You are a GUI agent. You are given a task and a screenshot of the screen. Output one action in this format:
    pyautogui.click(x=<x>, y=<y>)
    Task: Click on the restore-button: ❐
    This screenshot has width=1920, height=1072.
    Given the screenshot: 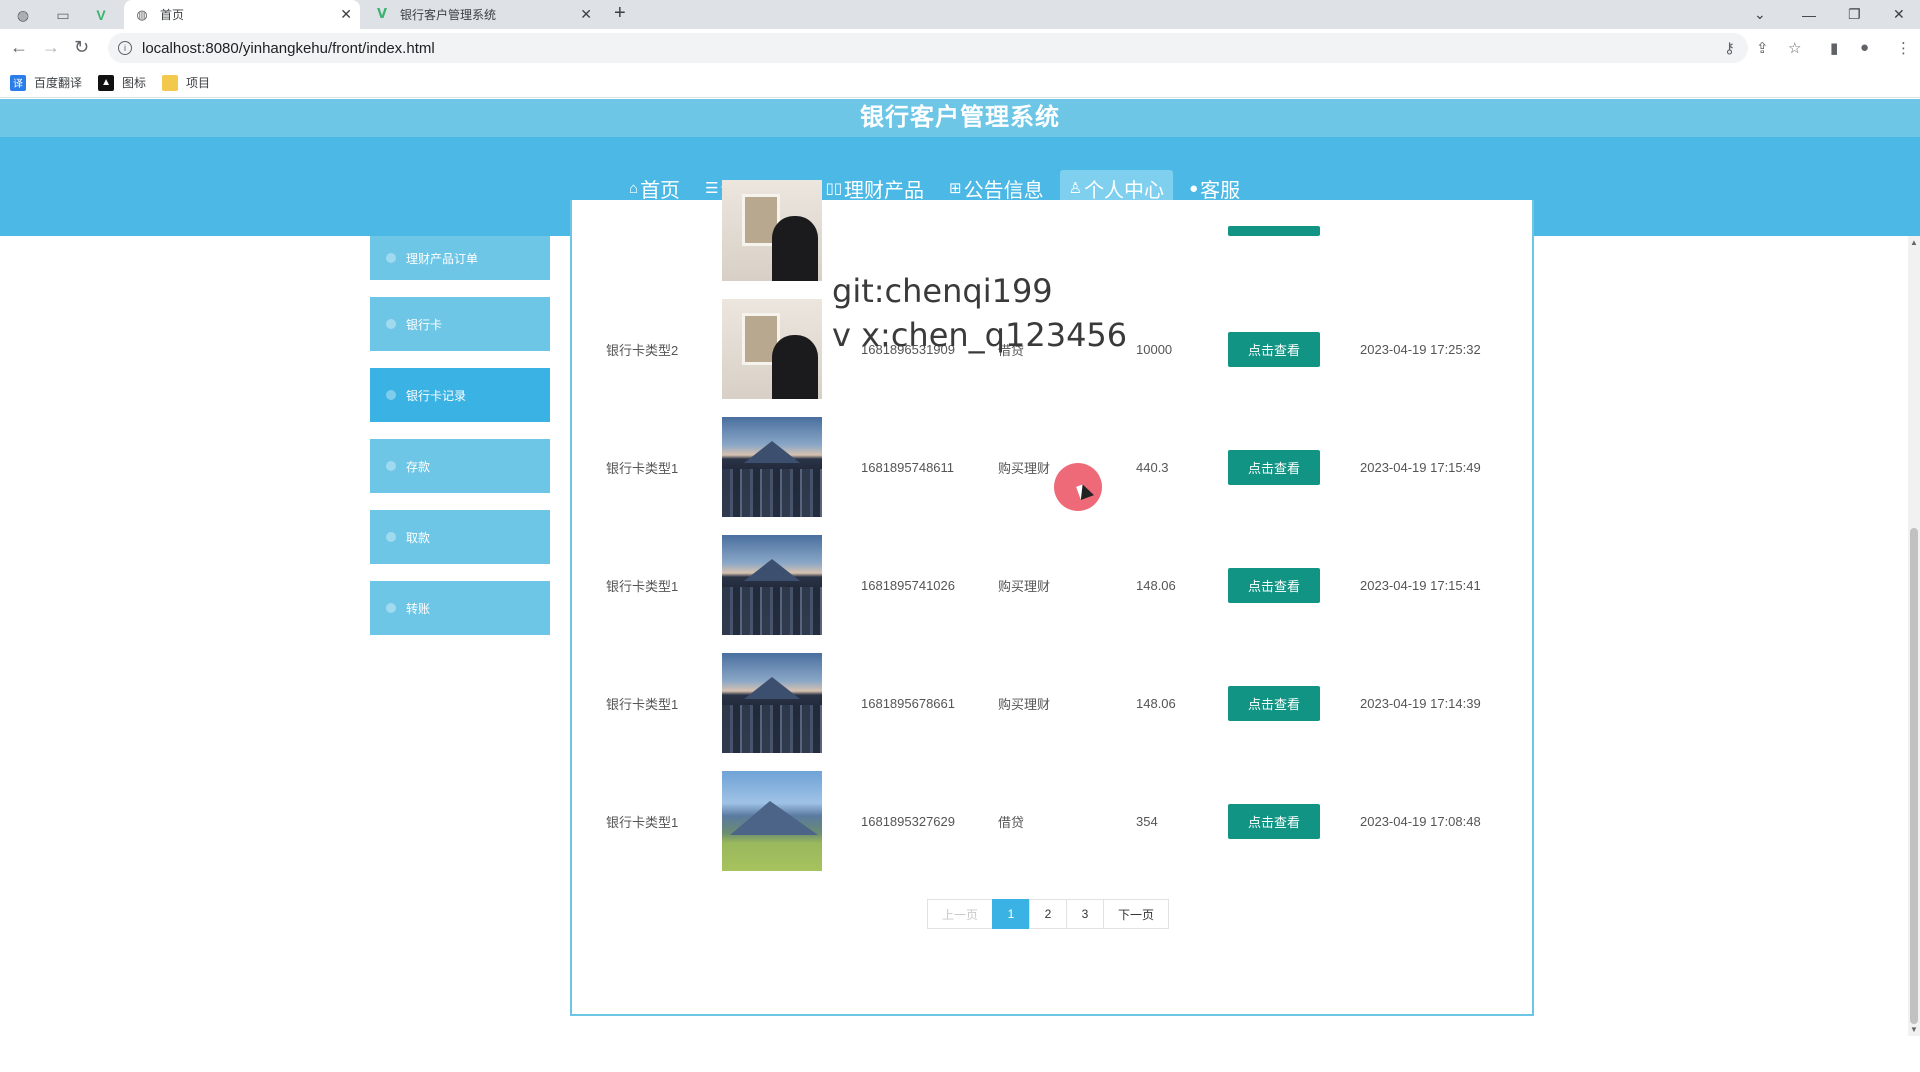 What is the action you would take?
    pyautogui.click(x=1854, y=14)
    